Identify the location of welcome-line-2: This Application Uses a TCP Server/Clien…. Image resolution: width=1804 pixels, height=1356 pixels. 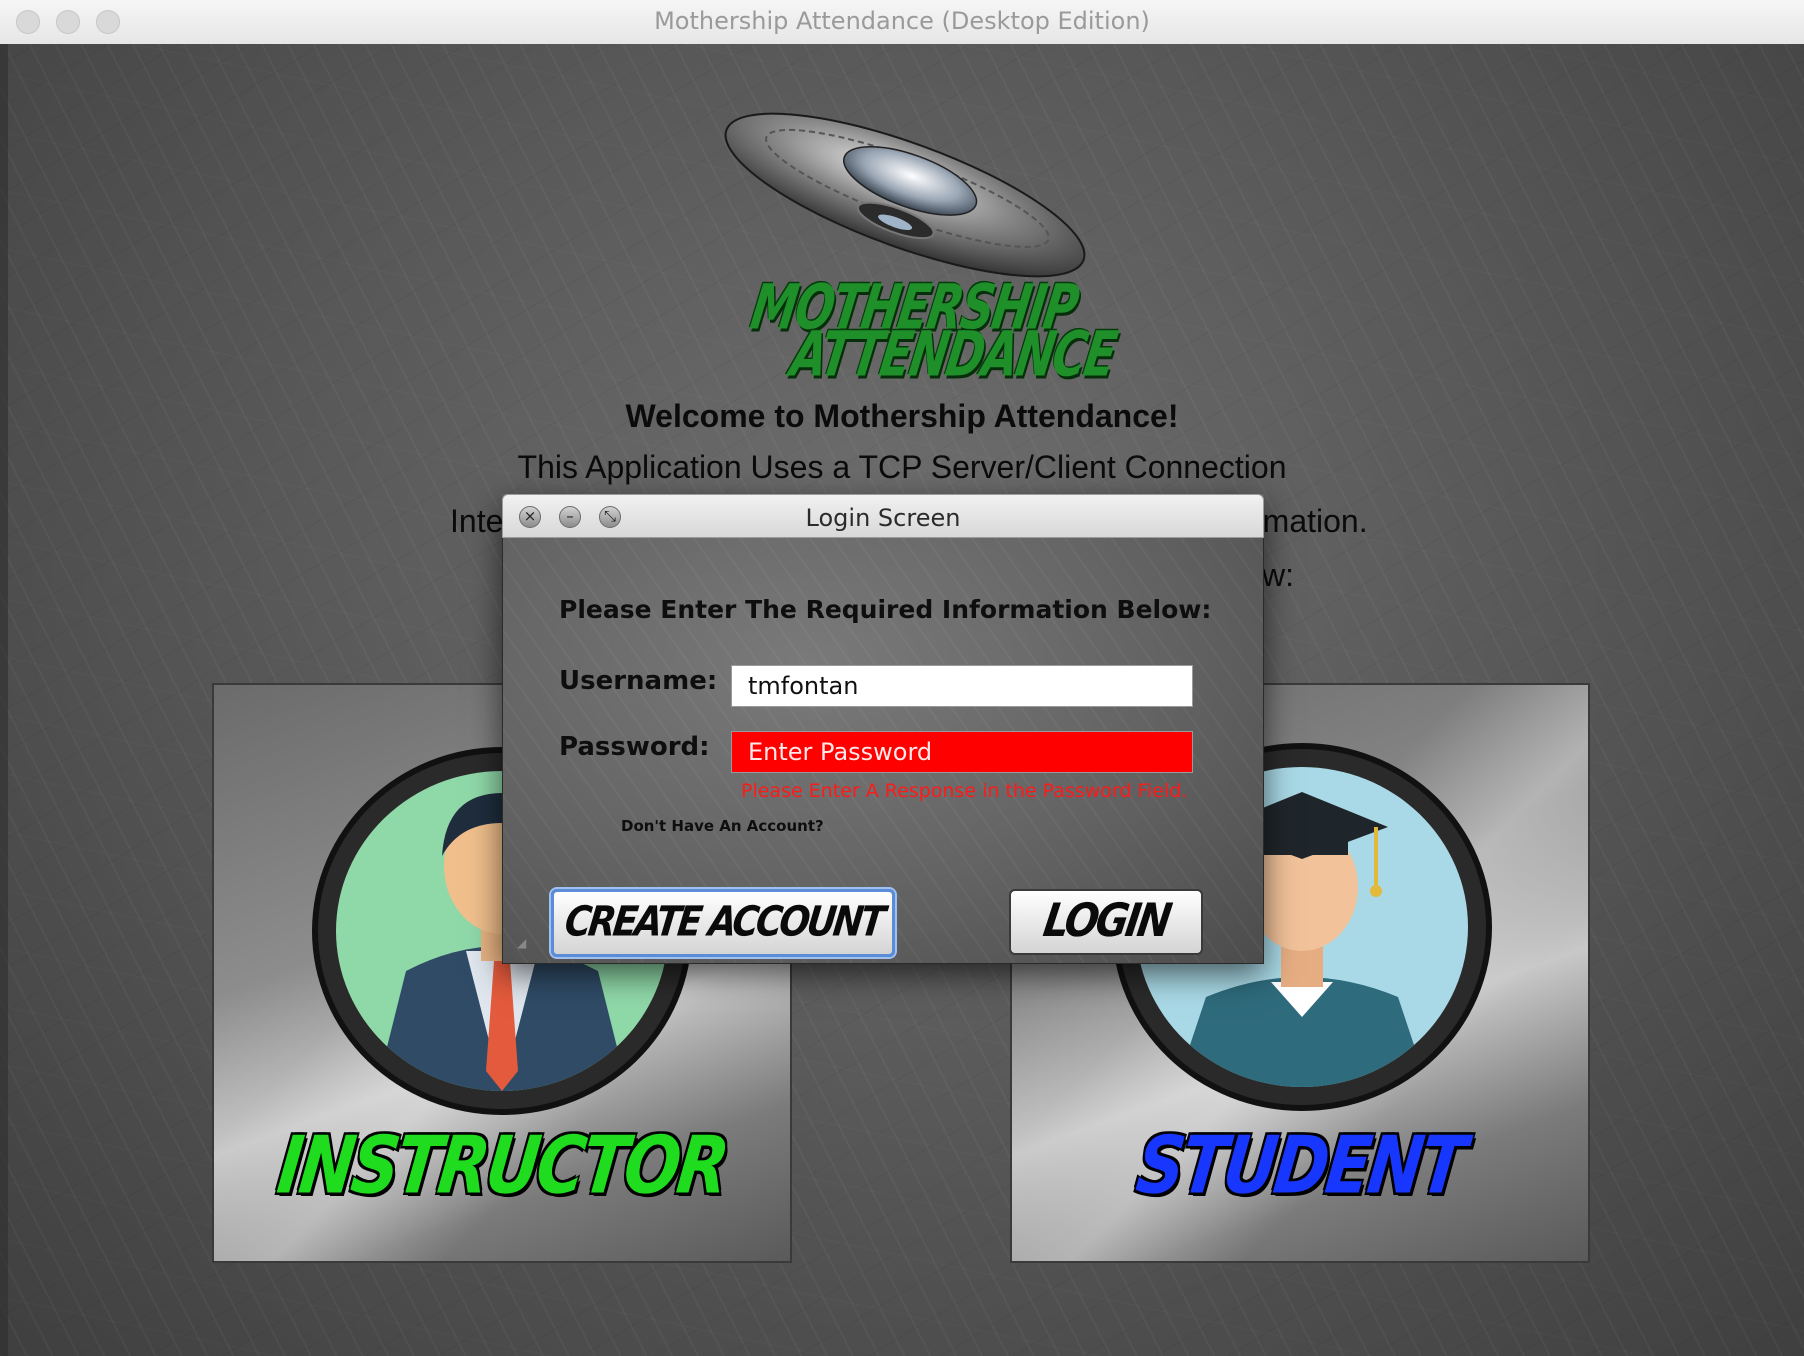
(902, 467).